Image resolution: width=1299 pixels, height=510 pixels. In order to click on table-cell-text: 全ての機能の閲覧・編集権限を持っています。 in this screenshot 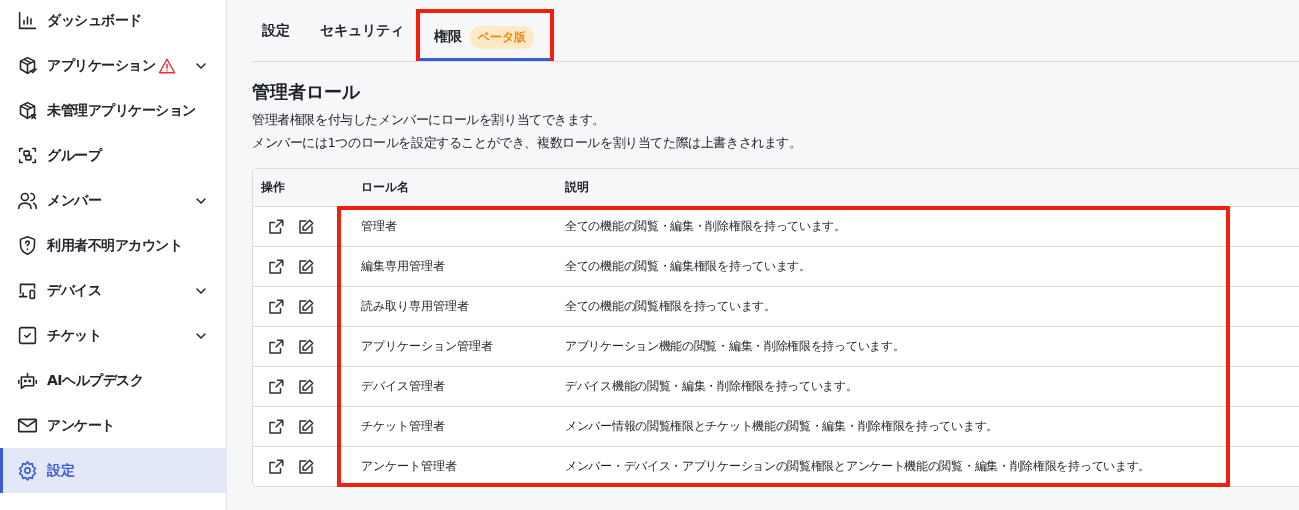, I will do `click(687, 266)`.